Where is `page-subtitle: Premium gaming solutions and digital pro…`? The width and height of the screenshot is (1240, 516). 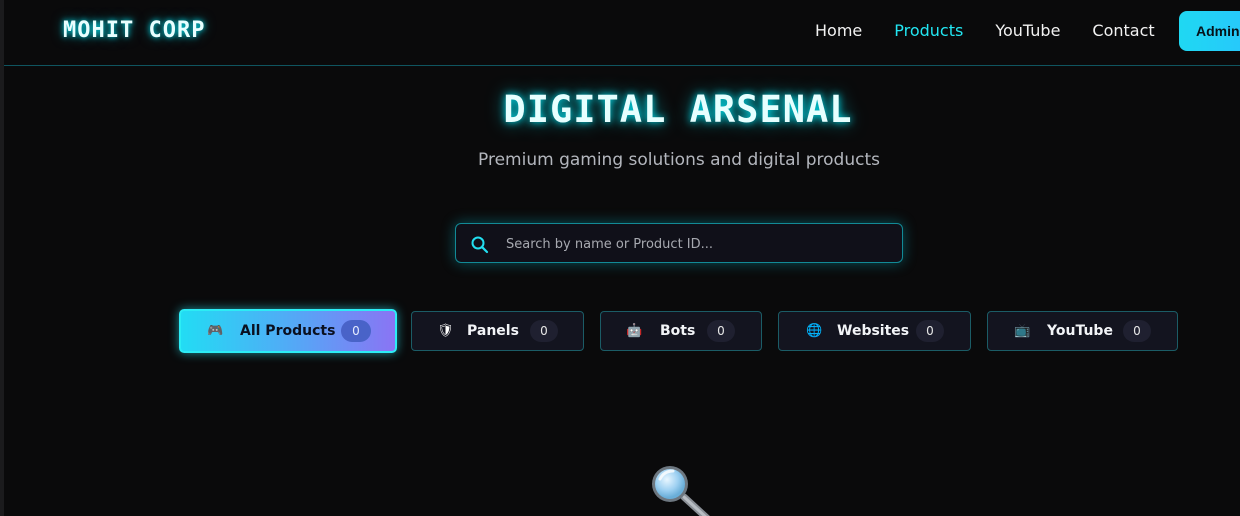 page-subtitle: Premium gaming solutions and digital pro… is located at coordinates (679, 160).